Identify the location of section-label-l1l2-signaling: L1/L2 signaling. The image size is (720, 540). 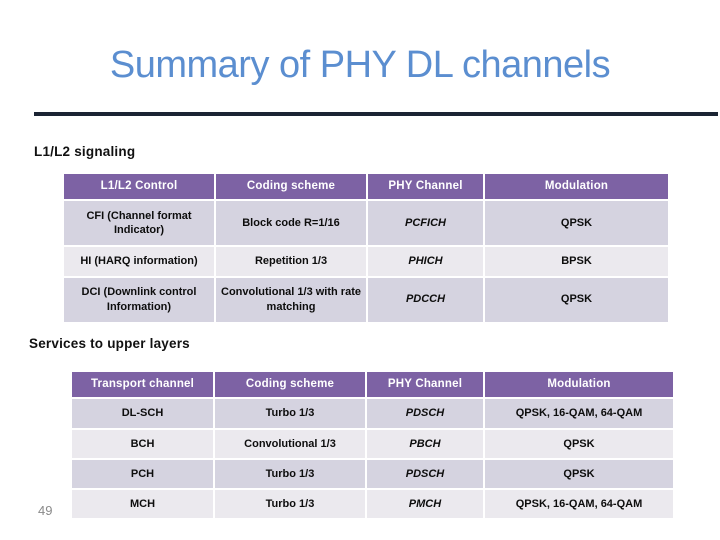
(85, 151).